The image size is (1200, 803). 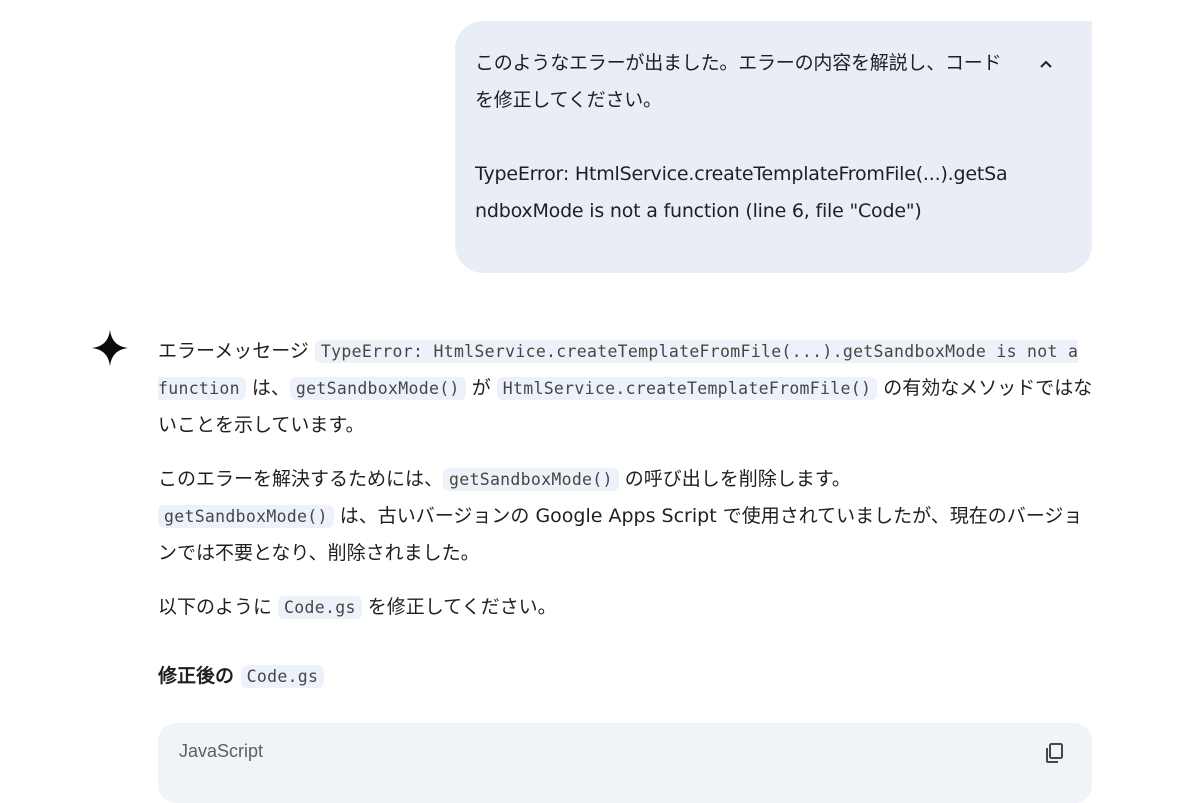 I want to click on copy-icon, so click(x=1054, y=753).